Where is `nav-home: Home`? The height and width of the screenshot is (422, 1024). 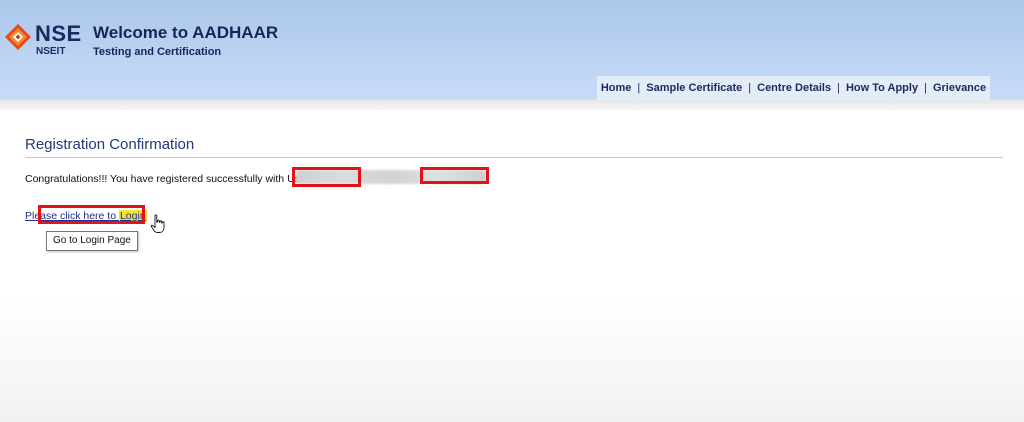 nav-home: Home is located at coordinates (616, 88).